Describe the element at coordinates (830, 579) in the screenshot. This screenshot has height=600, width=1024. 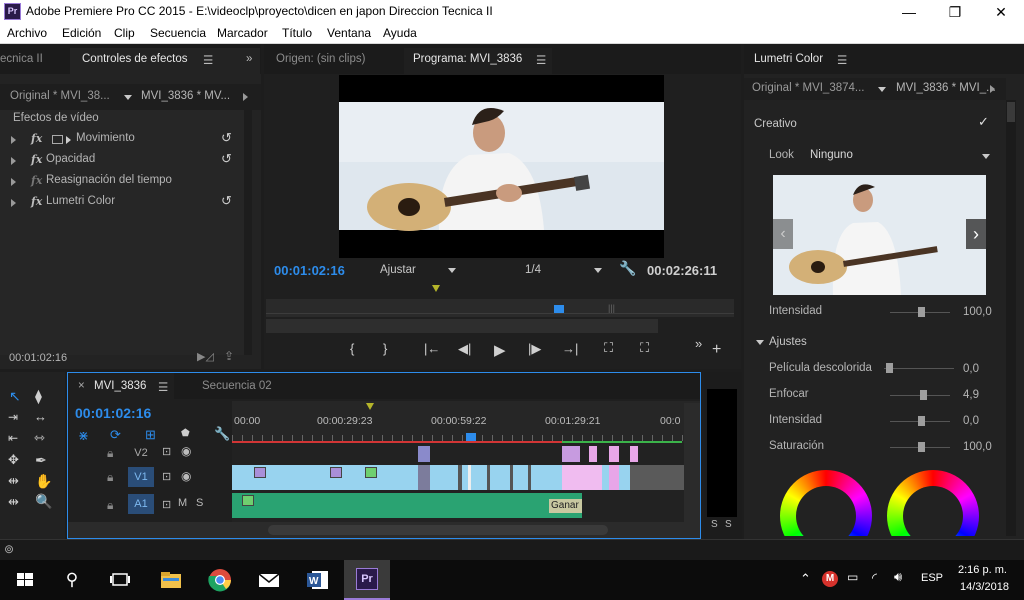
I see `antivirus-icon: M` at that location.